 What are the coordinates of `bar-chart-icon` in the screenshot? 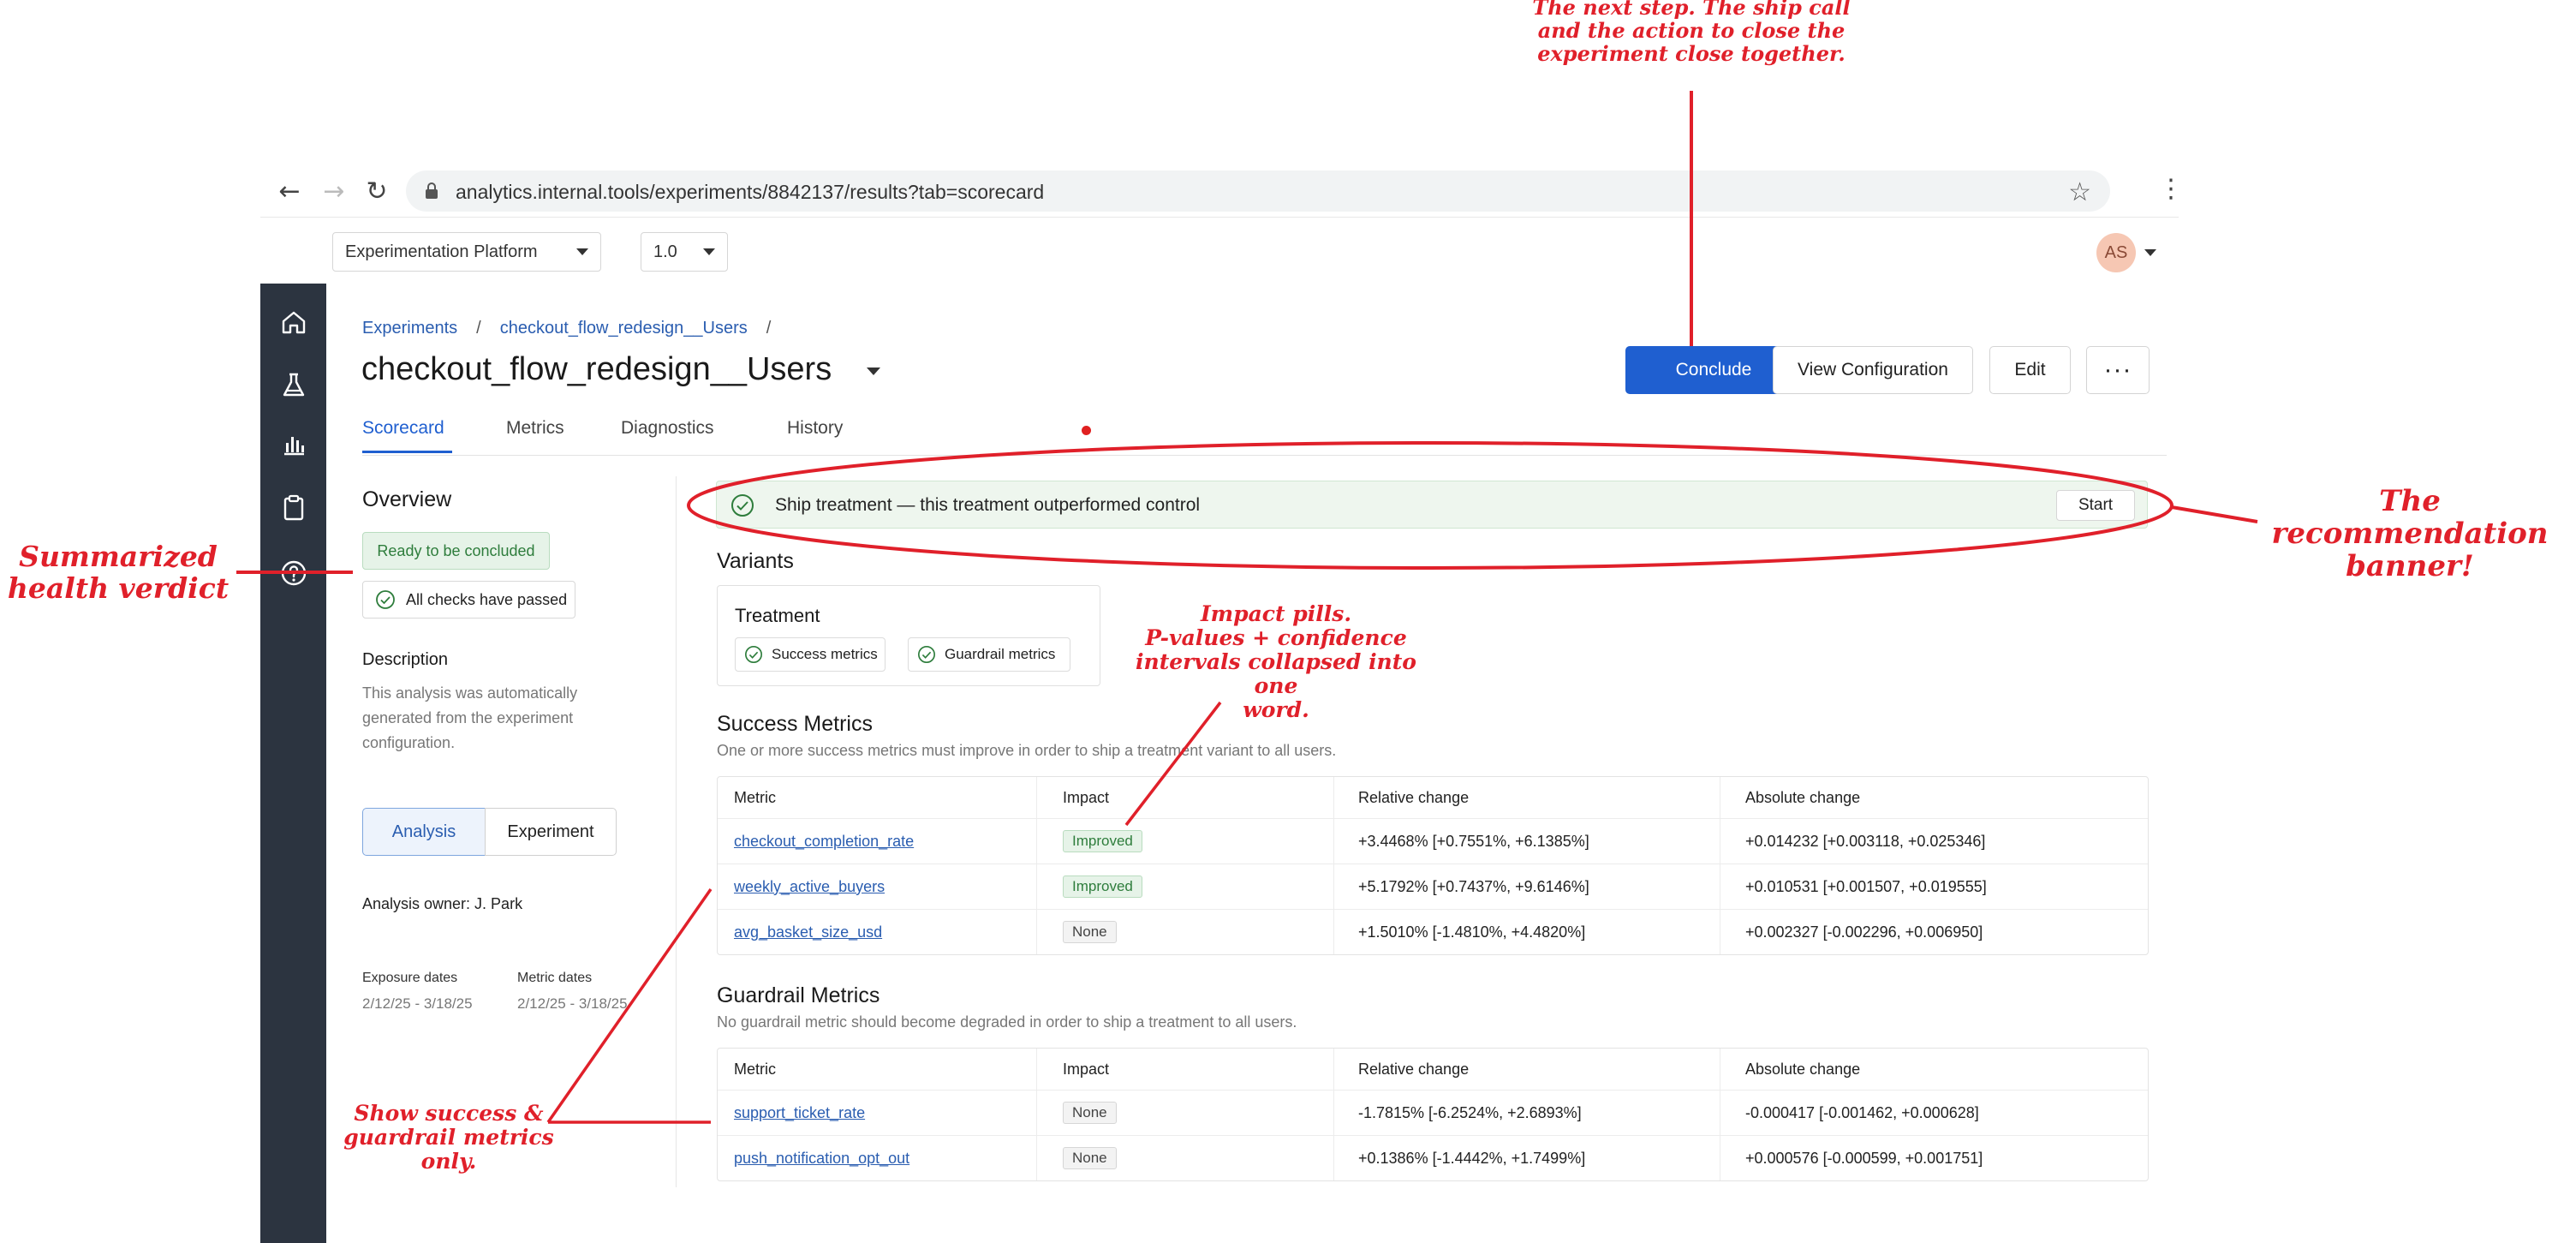 It's located at (294, 444).